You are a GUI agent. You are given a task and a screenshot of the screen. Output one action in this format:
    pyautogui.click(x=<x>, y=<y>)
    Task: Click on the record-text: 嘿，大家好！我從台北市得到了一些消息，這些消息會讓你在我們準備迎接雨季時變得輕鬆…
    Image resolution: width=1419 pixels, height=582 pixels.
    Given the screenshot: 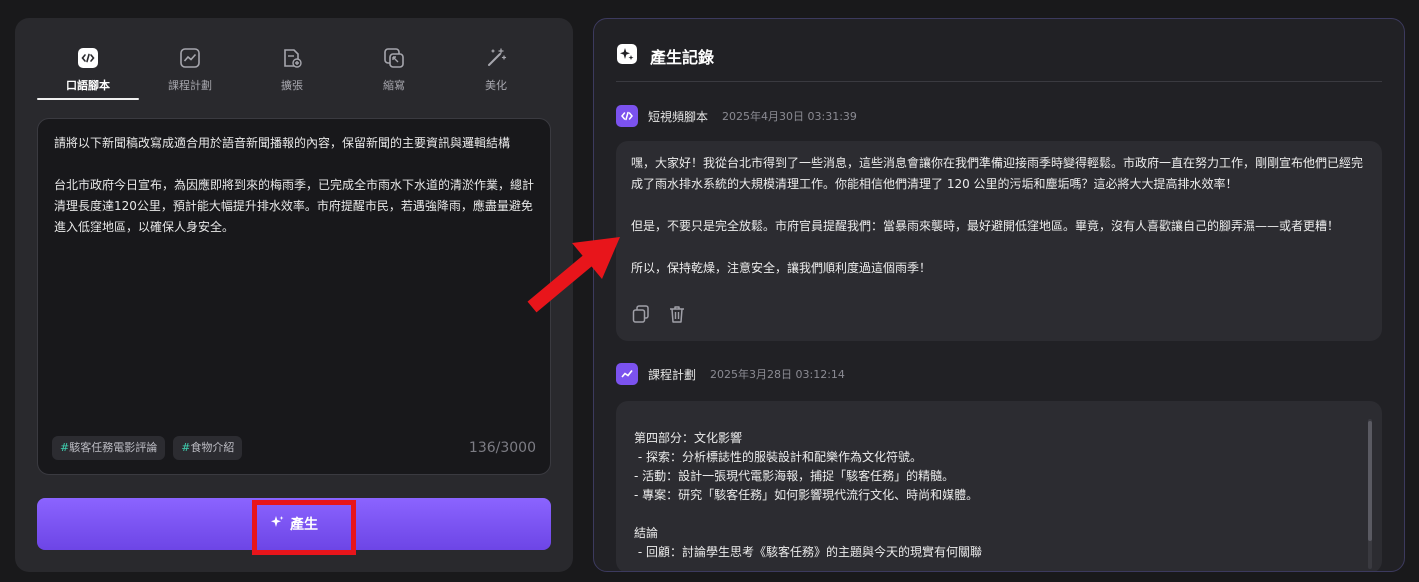 What is the action you would take?
    pyautogui.click(x=997, y=215)
    